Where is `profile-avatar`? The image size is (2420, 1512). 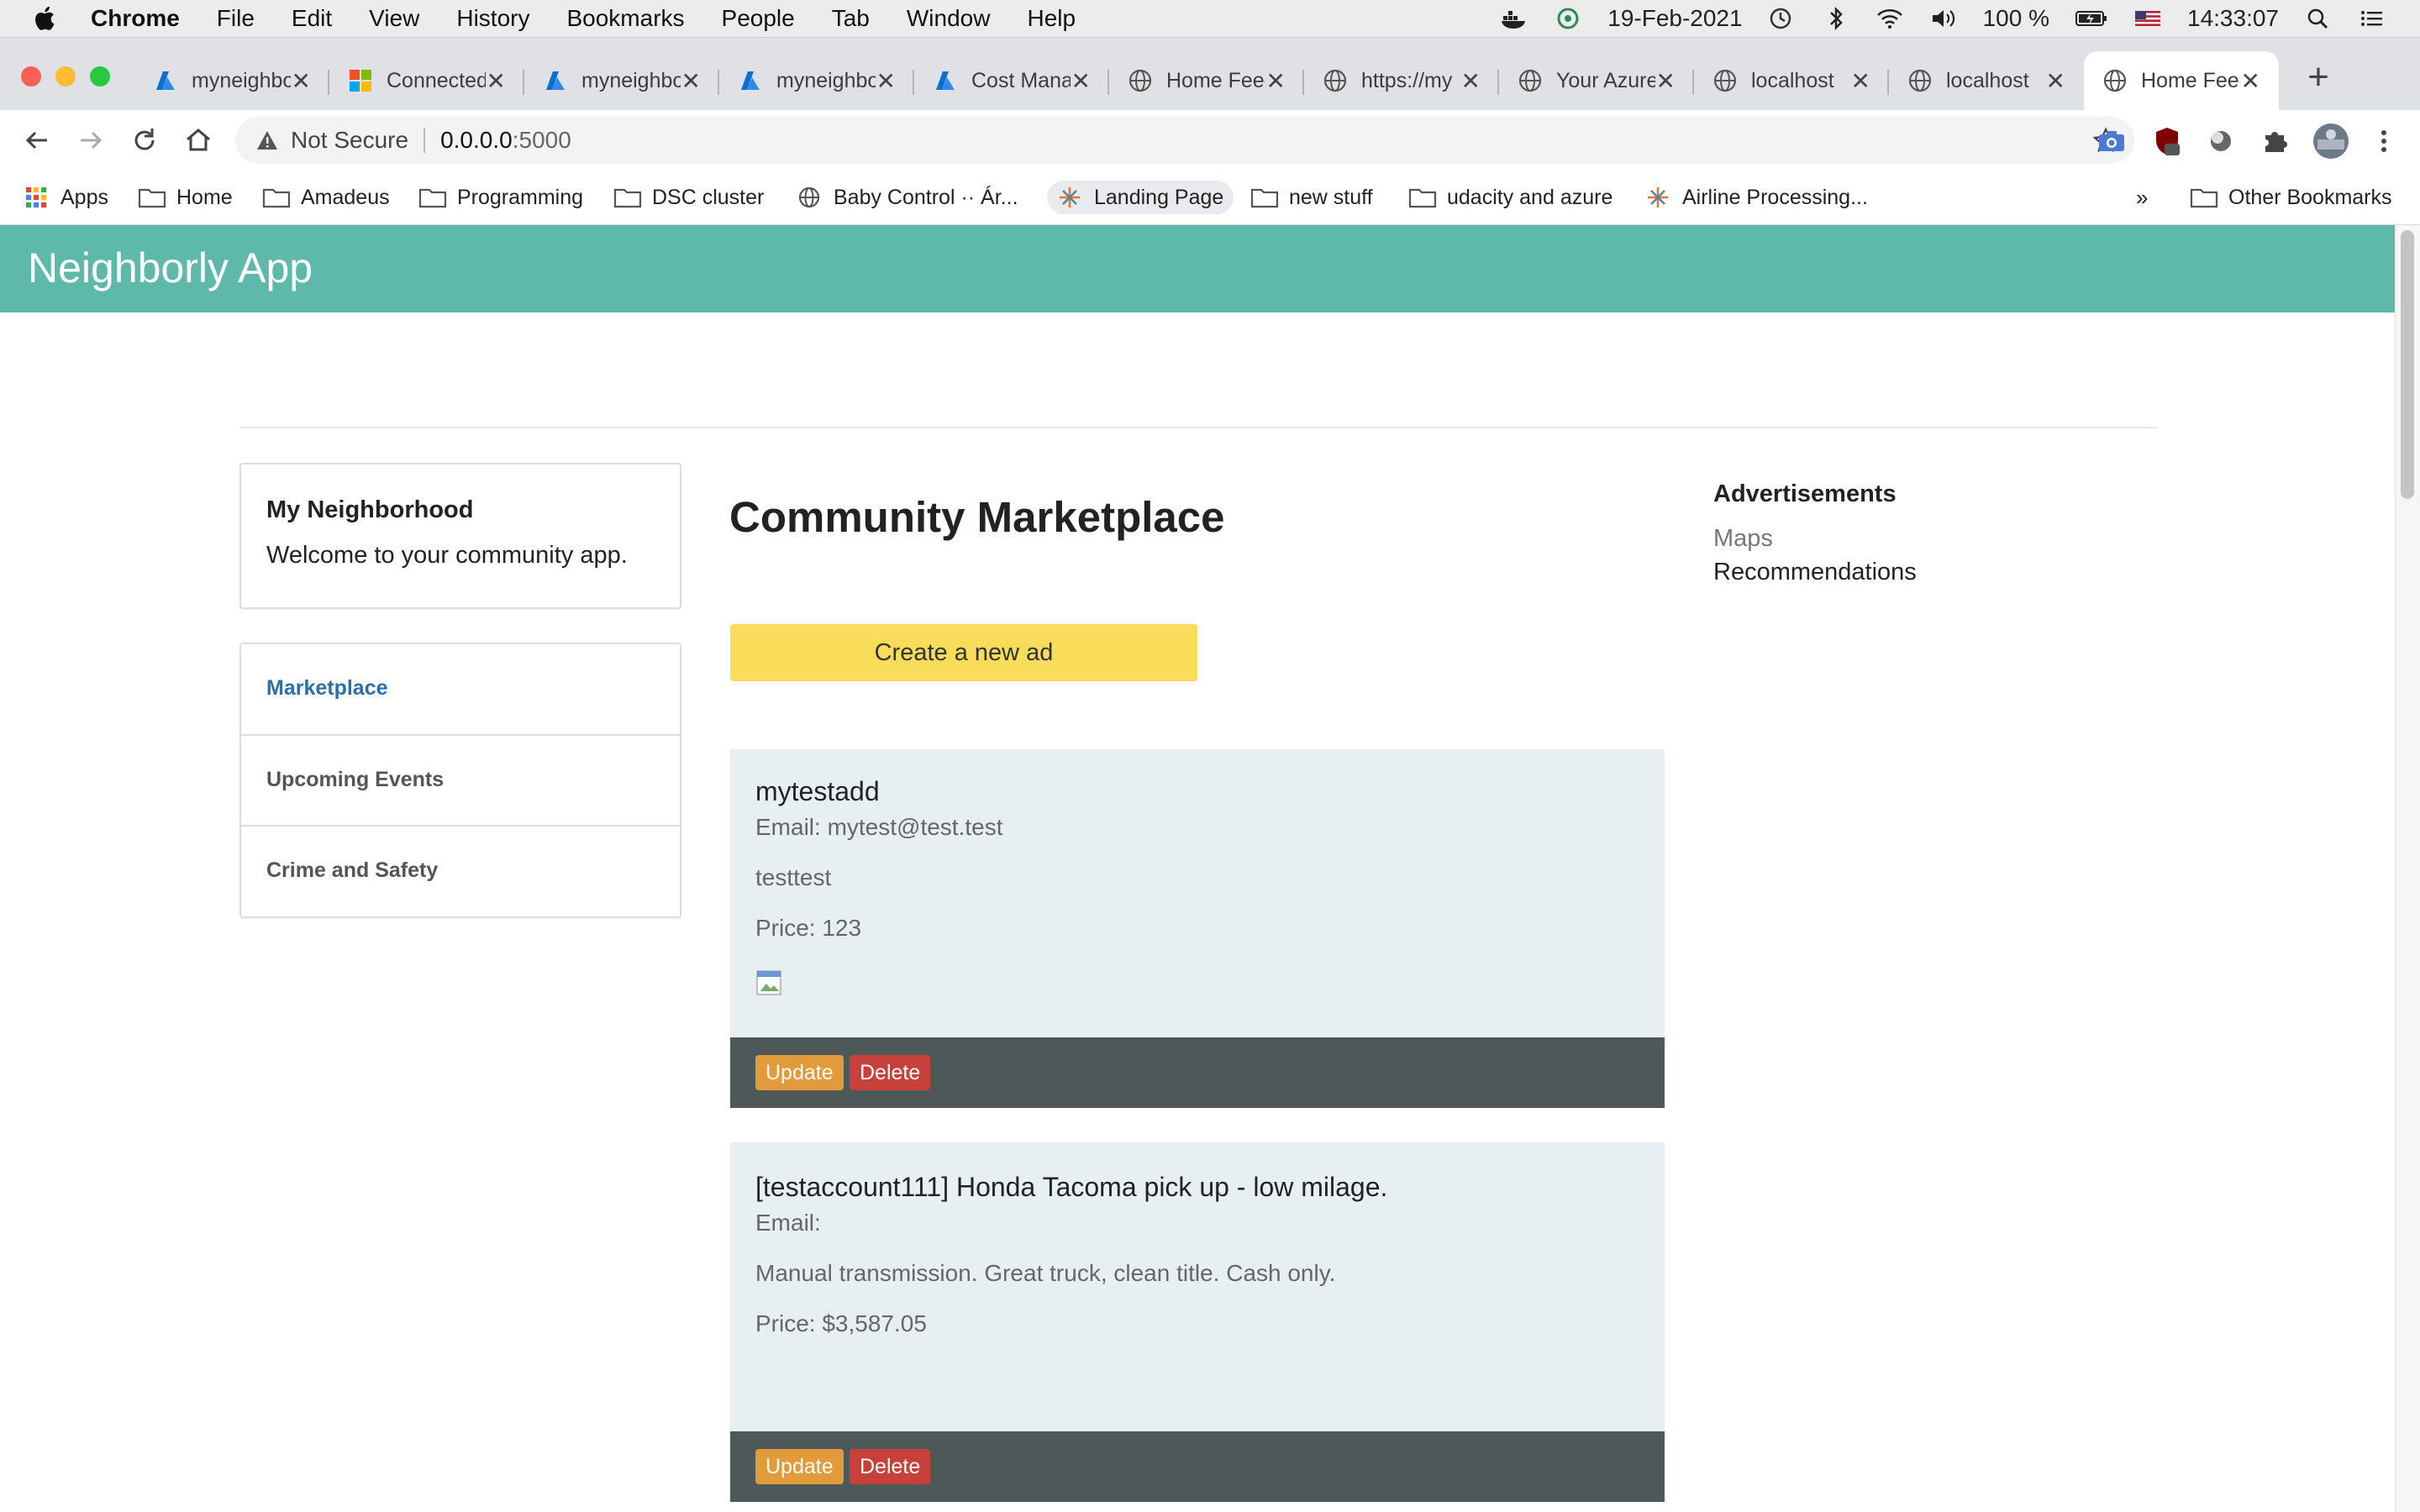
profile-avatar is located at coordinates (2330, 141).